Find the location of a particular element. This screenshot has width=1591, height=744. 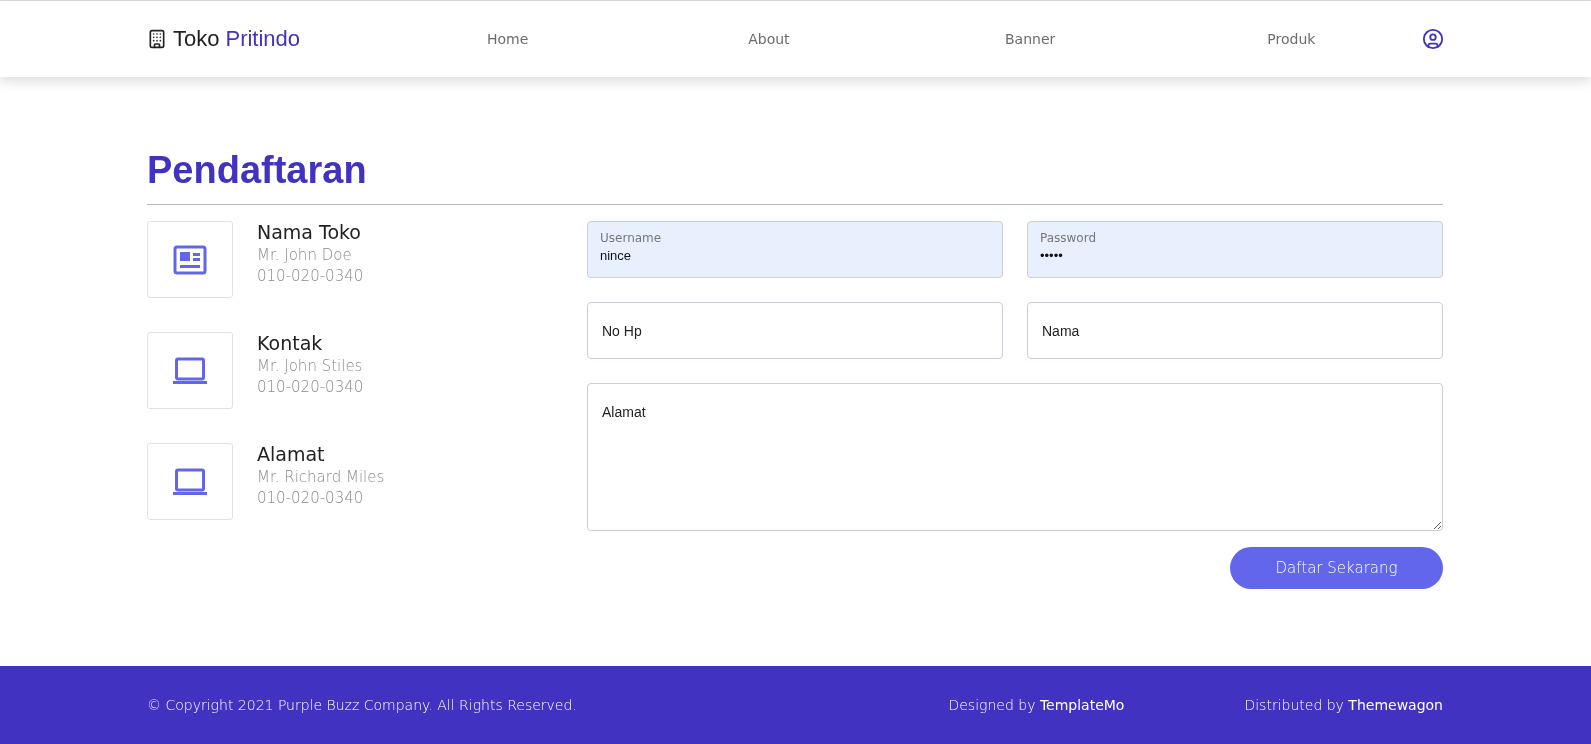

newspaper-icon is located at coordinates (190, 259).